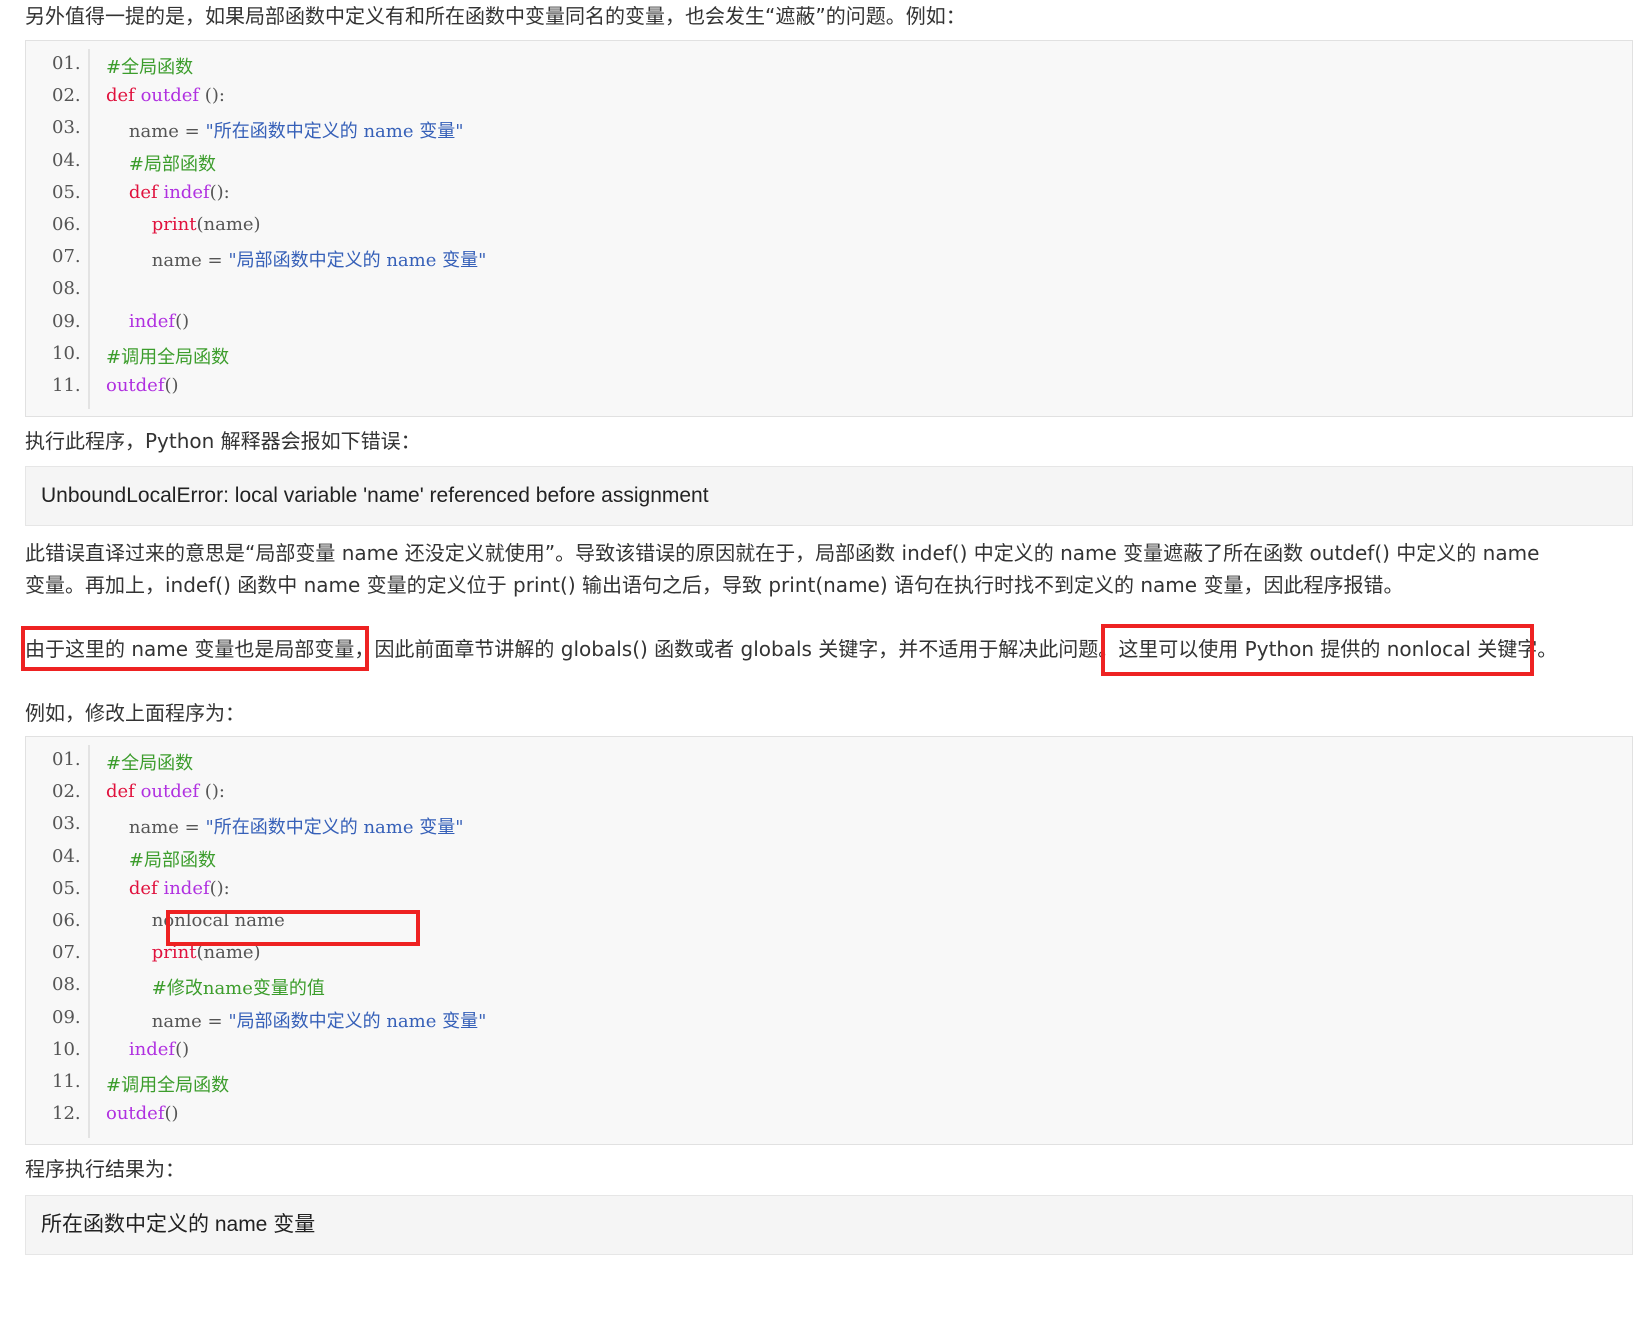 Image resolution: width=1642 pixels, height=1327 pixels. What do you see at coordinates (228, 224) in the screenshot?
I see `code-token: (name)` at bounding box center [228, 224].